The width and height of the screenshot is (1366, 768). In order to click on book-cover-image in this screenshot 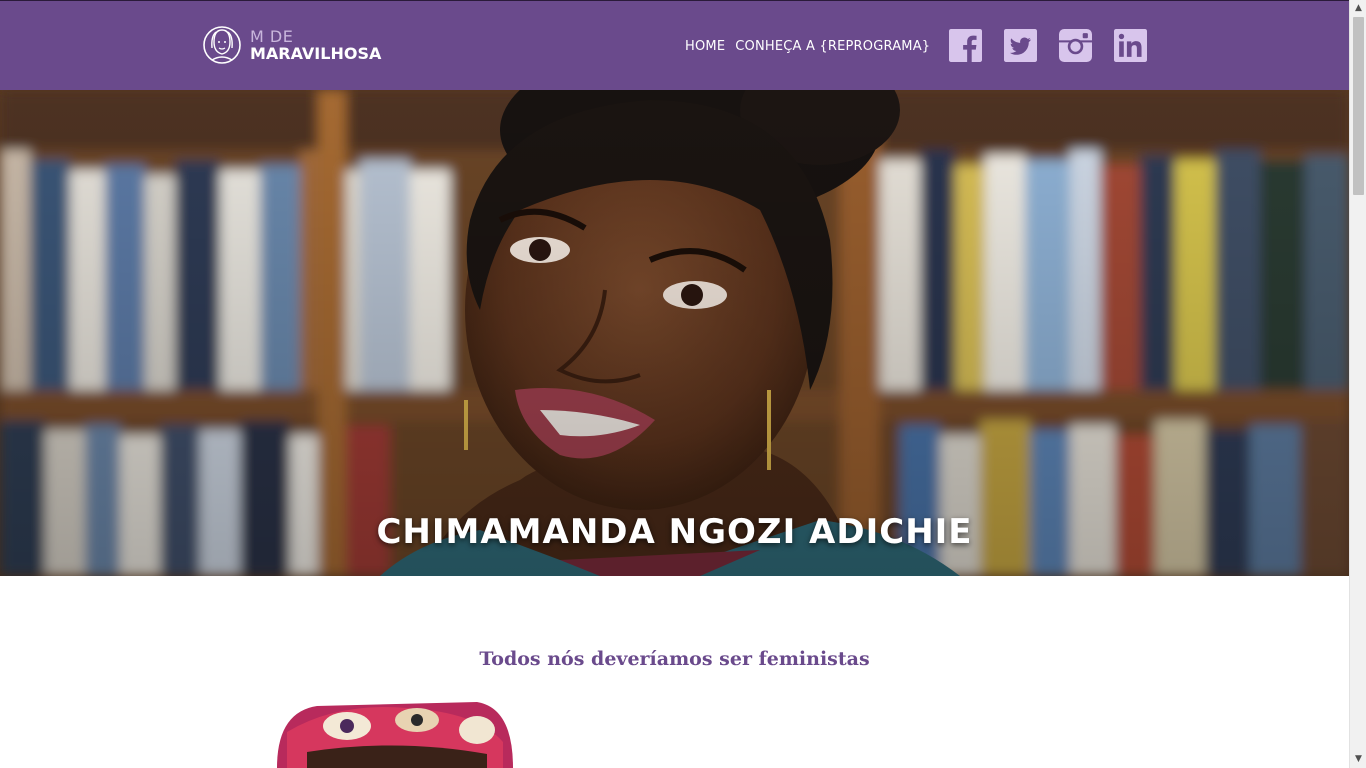, I will do `click(395, 735)`.